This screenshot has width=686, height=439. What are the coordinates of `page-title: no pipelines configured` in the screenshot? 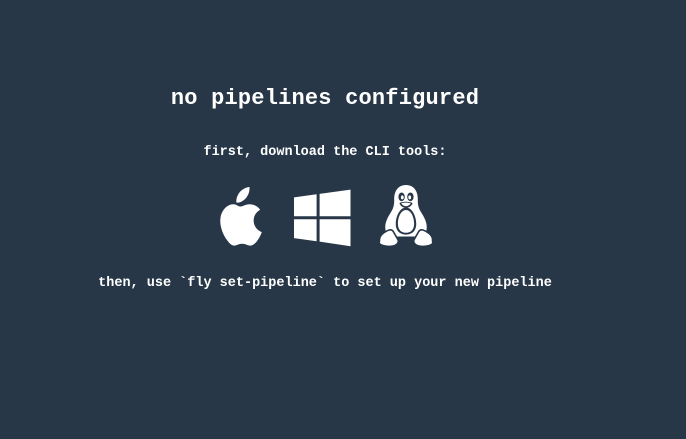 It's located at (325, 98).